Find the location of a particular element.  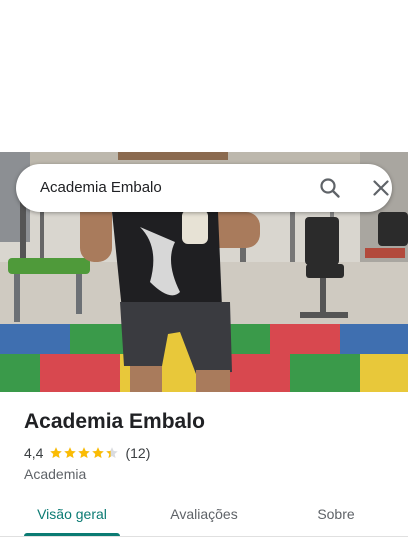

rating-row: 4,4 (12) is located at coordinates (87, 453).